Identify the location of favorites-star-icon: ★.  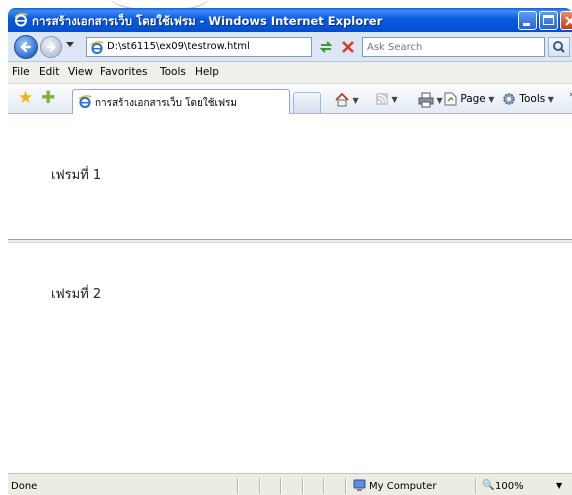
(25, 98).